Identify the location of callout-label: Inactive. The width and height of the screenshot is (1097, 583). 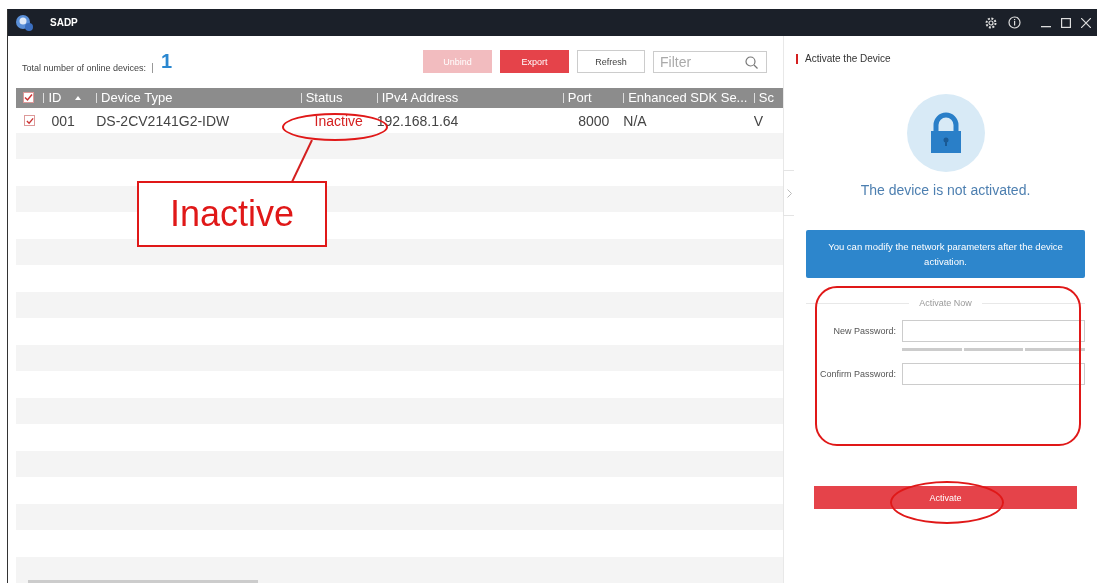
(232, 214).